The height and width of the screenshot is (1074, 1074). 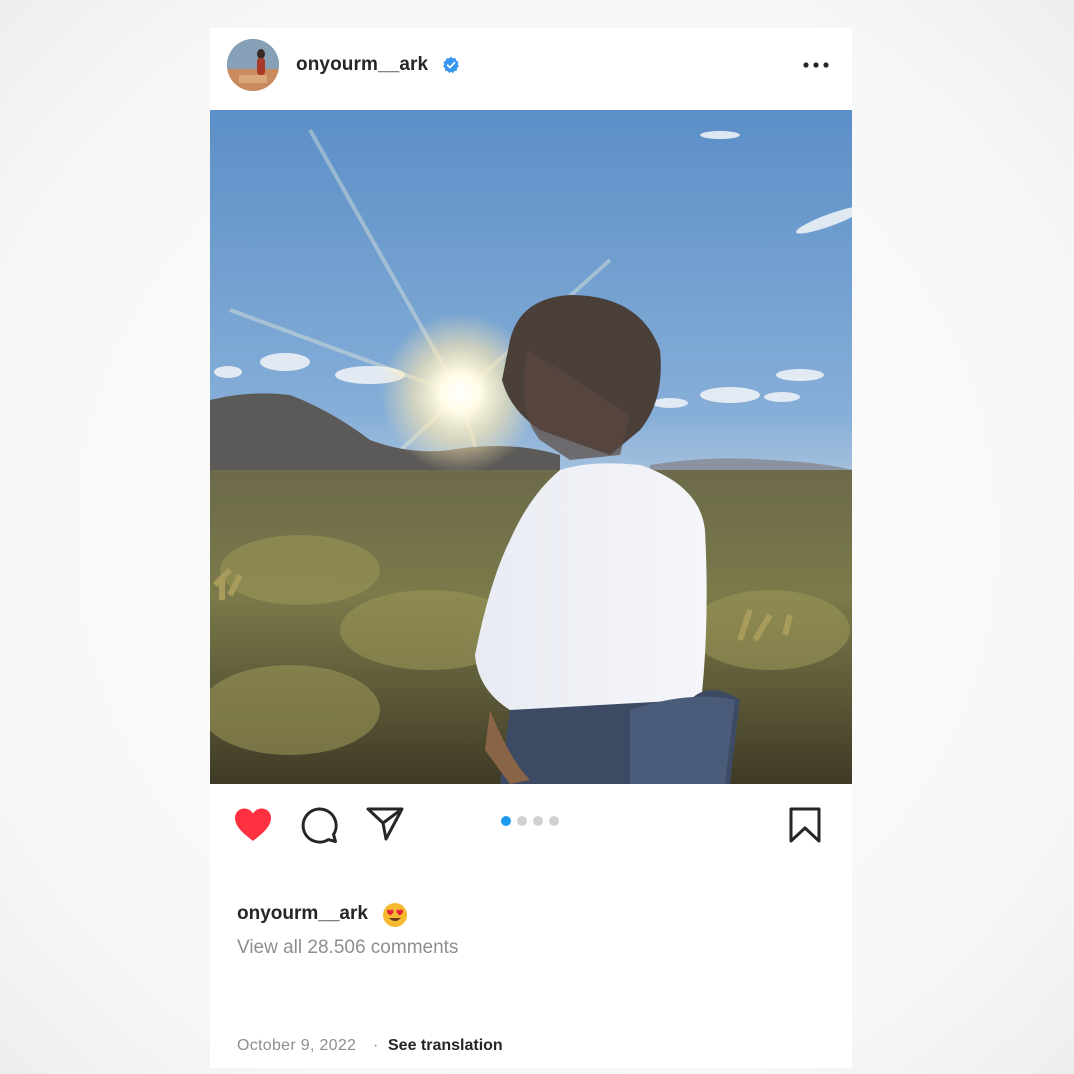 I want to click on avatar, so click(x=253, y=65).